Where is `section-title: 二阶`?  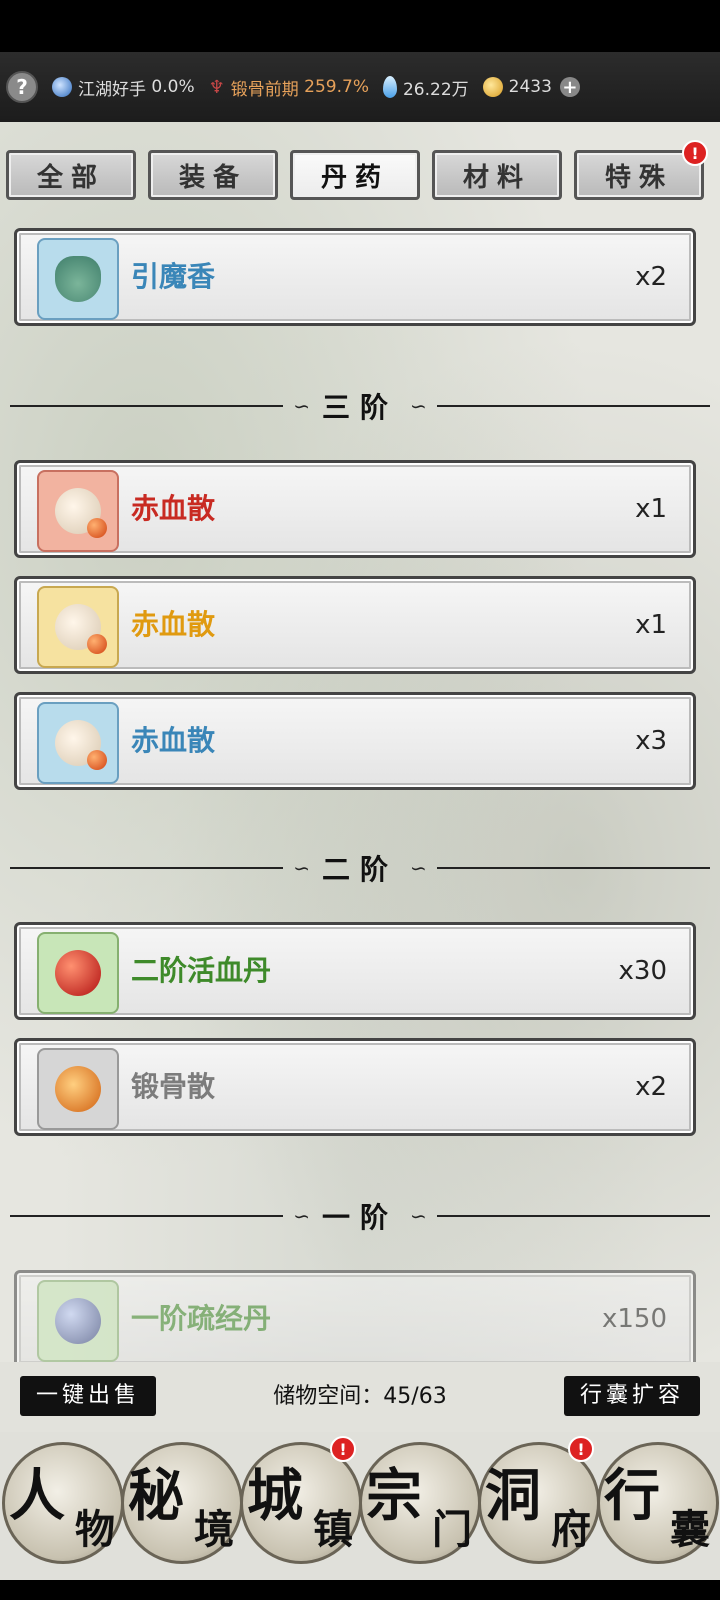 section-title: 二阶 is located at coordinates (360, 869).